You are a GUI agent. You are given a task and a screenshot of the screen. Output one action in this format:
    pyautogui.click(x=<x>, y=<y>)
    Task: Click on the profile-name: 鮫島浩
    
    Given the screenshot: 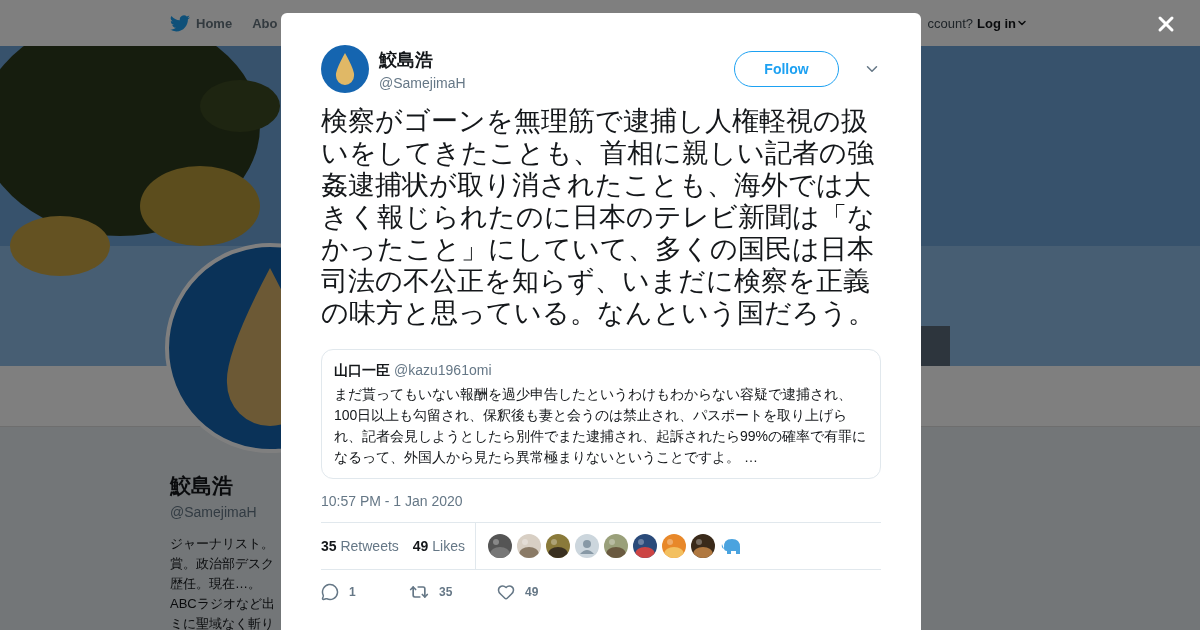 What is the action you would take?
    pyautogui.click(x=202, y=486)
    